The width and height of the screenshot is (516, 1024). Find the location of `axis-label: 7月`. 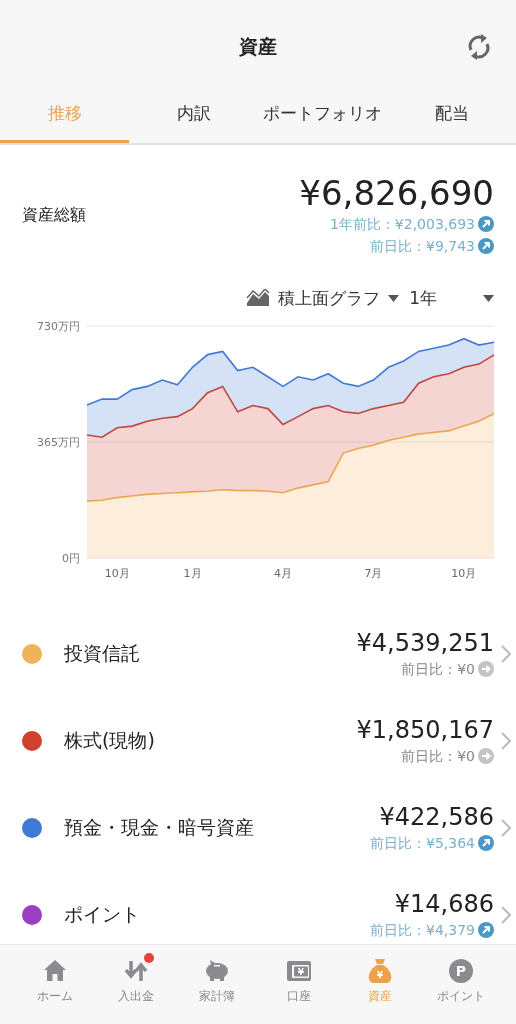

axis-label: 7月 is located at coordinates (373, 573).